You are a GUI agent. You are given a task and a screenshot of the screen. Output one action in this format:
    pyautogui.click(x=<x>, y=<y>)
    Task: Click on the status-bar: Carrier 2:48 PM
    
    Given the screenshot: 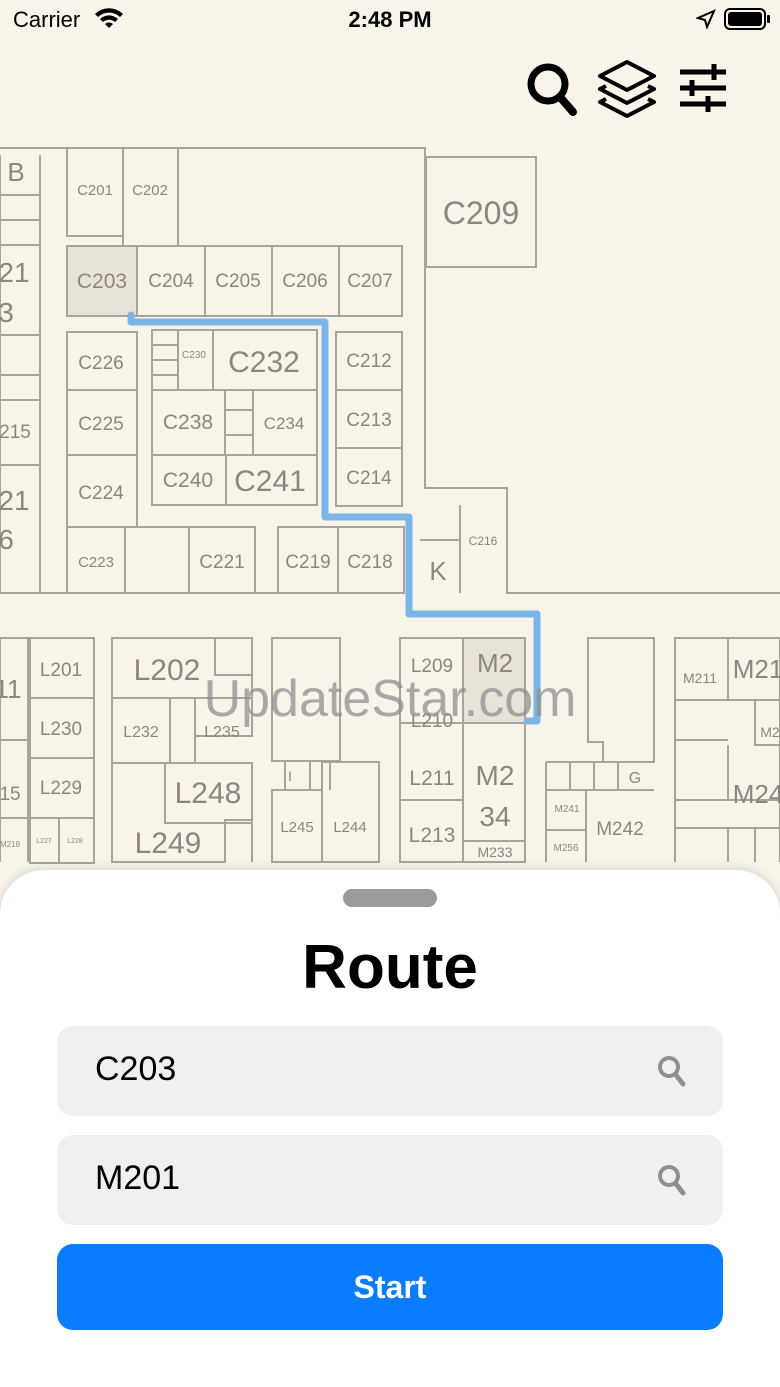 What is the action you would take?
    pyautogui.click(x=390, y=20)
    